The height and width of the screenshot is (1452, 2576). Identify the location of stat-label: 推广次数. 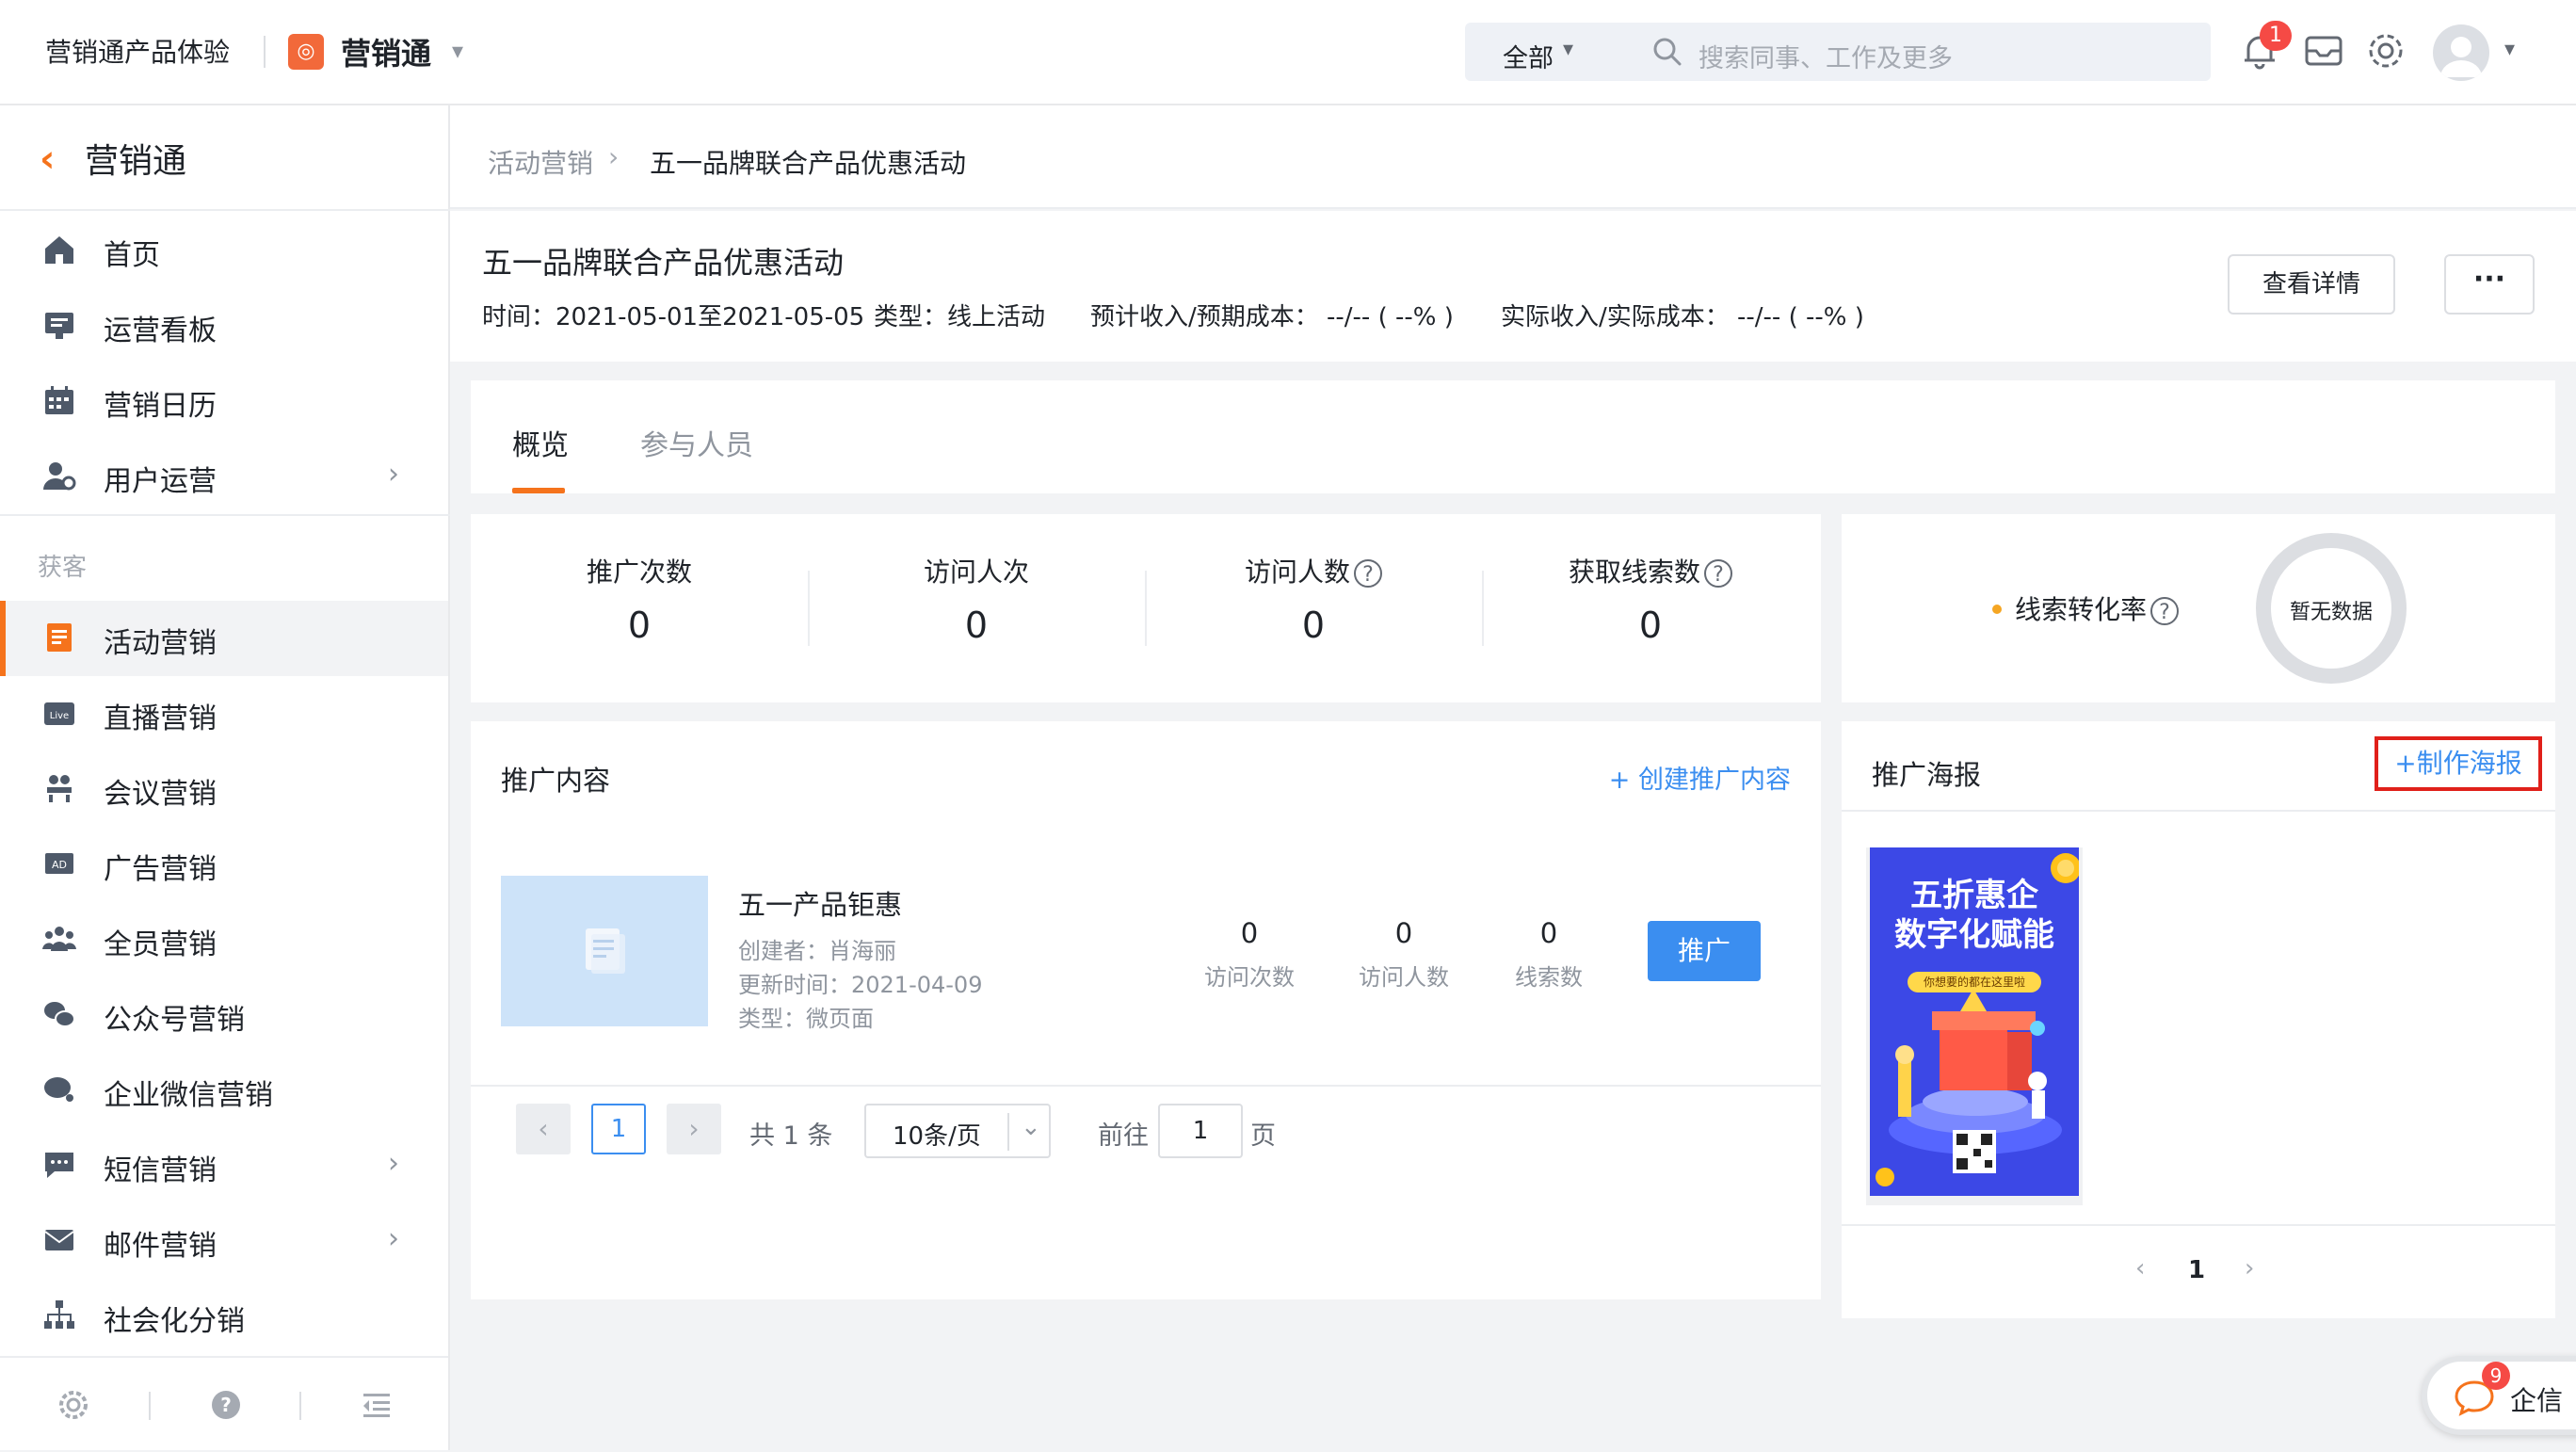
(639, 572).